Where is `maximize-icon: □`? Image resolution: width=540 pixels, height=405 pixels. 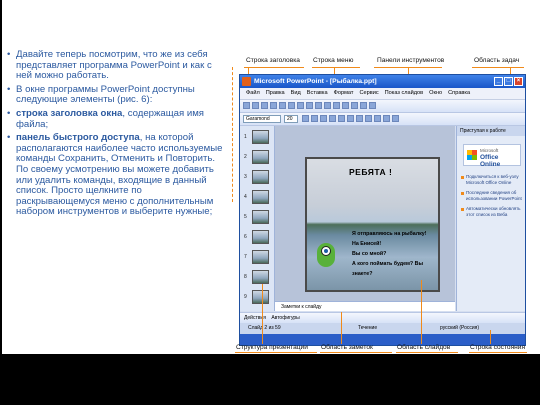
maximize-icon: □ is located at coordinates (508, 81).